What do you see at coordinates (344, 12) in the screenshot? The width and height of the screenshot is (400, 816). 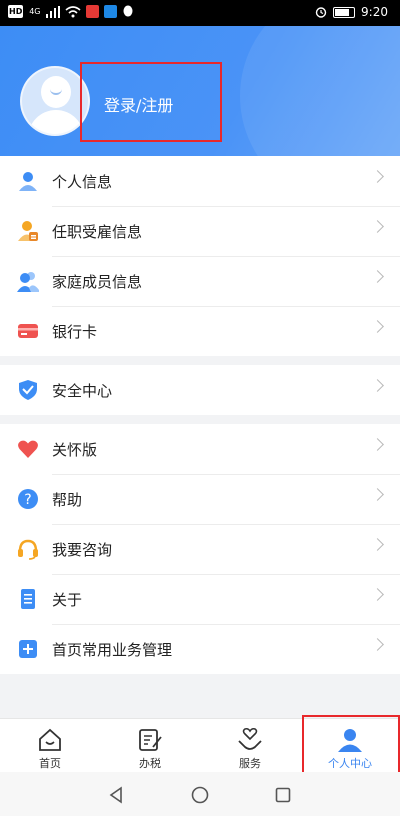 I see `battery-icon` at bounding box center [344, 12].